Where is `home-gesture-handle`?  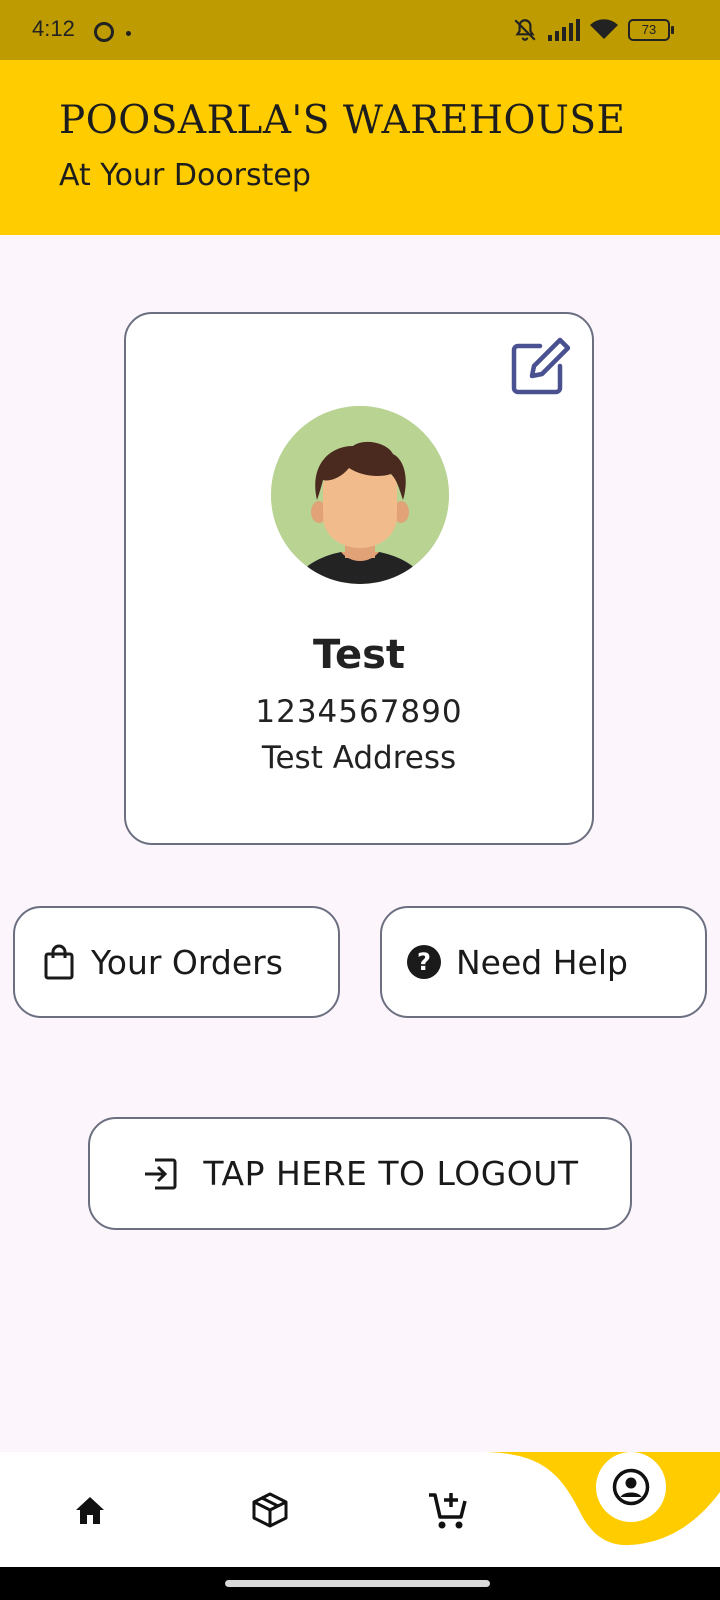
home-gesture-handle is located at coordinates (357, 1583).